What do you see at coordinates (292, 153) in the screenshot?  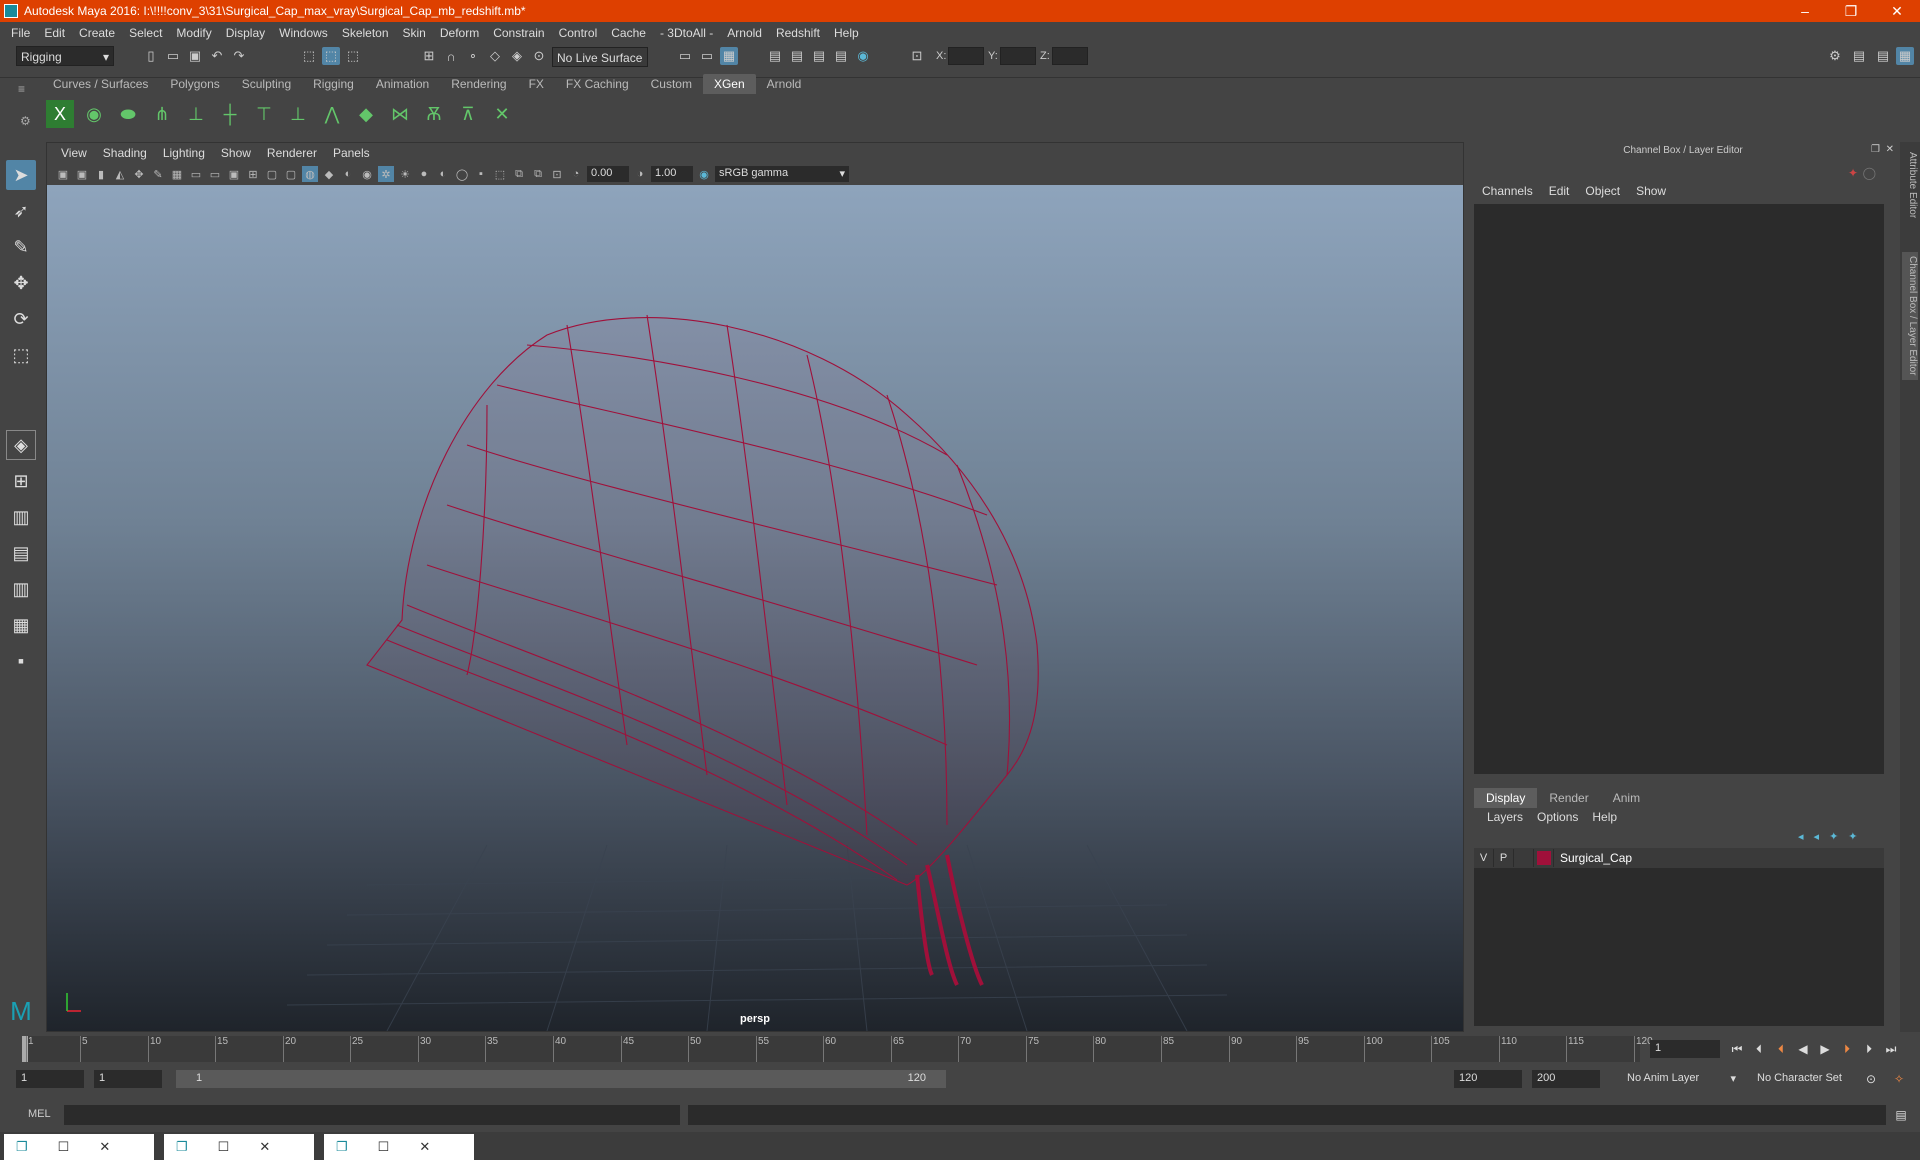 I see `viewport-menu-renderer: Renderer` at bounding box center [292, 153].